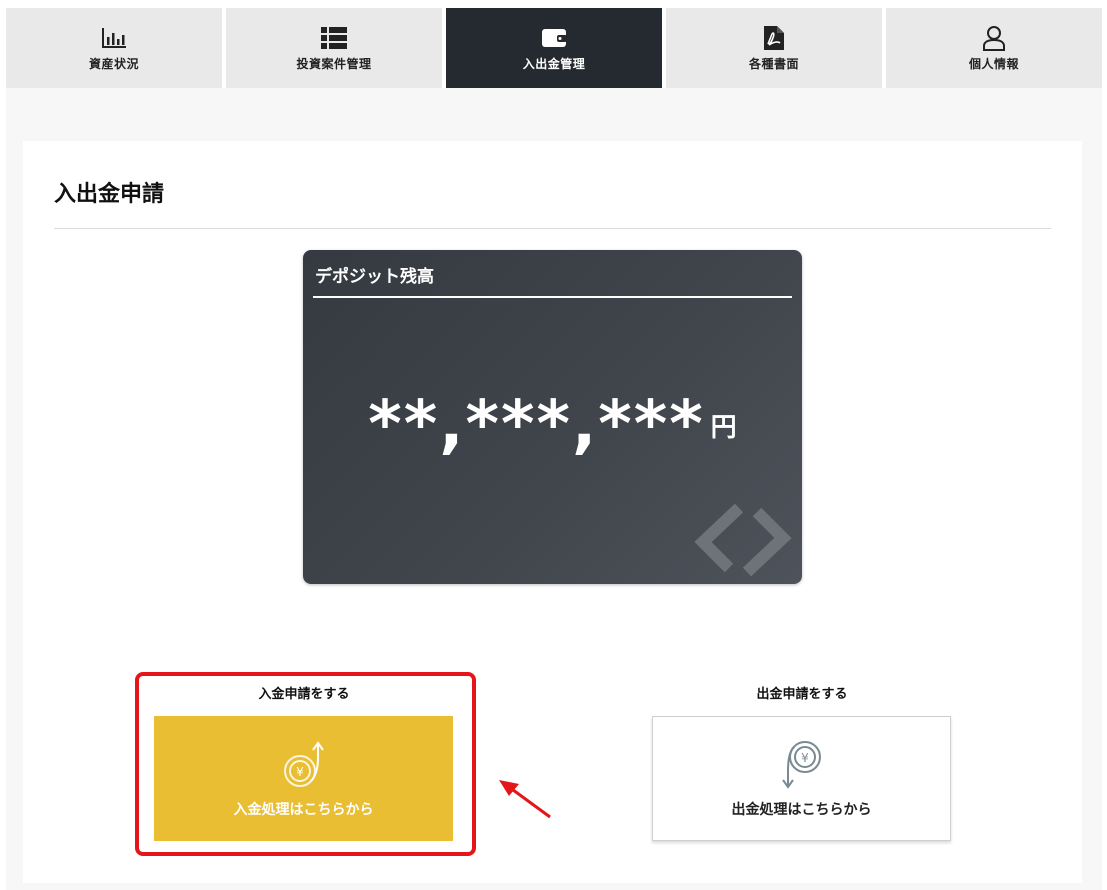 The height and width of the screenshot is (890, 1107). What do you see at coordinates (773, 63) in the screenshot?
I see `tab-label: 各種書面` at bounding box center [773, 63].